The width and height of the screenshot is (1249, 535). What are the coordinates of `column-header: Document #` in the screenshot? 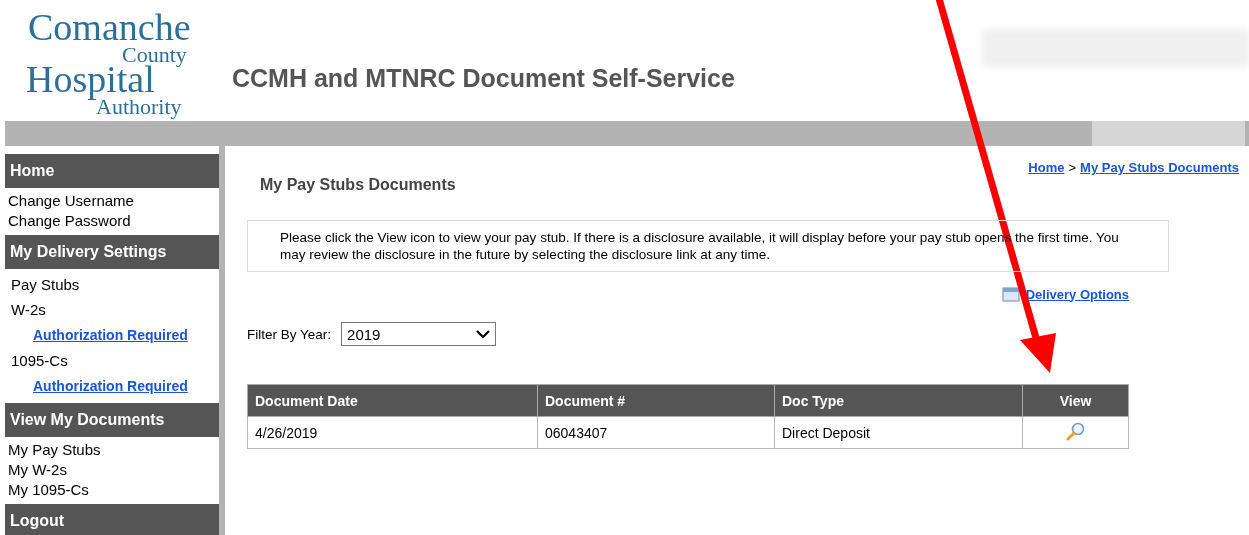 It's located at (656, 400).